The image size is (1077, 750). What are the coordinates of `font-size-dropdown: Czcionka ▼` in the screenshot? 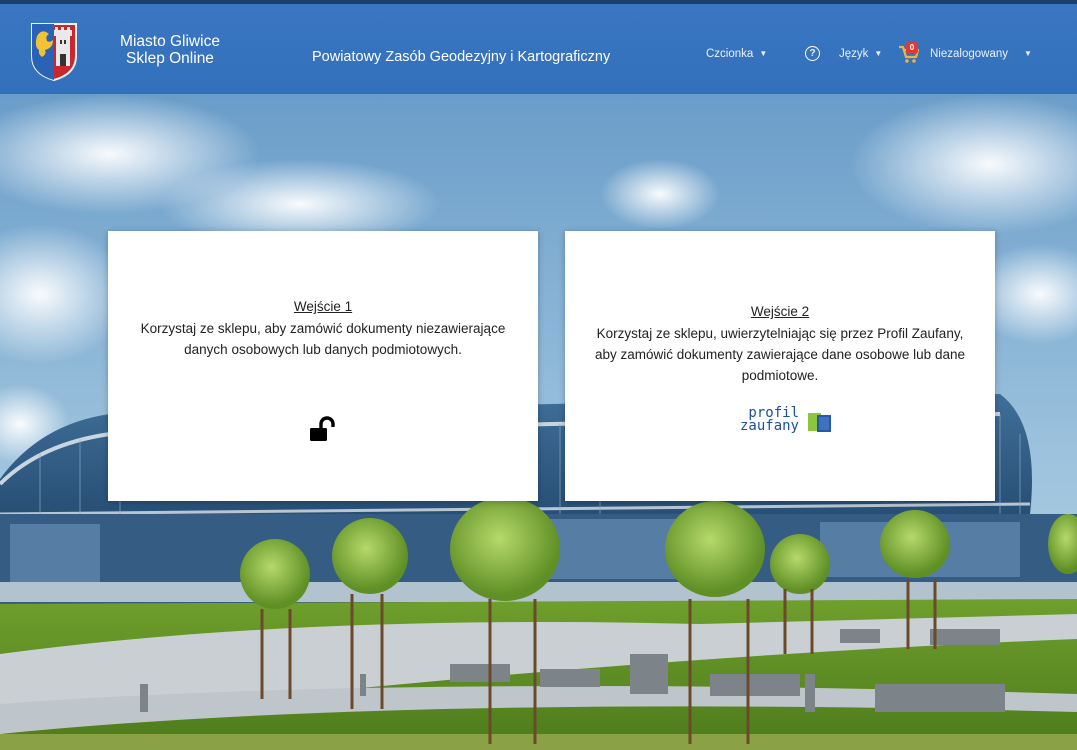 It's located at (736, 54).